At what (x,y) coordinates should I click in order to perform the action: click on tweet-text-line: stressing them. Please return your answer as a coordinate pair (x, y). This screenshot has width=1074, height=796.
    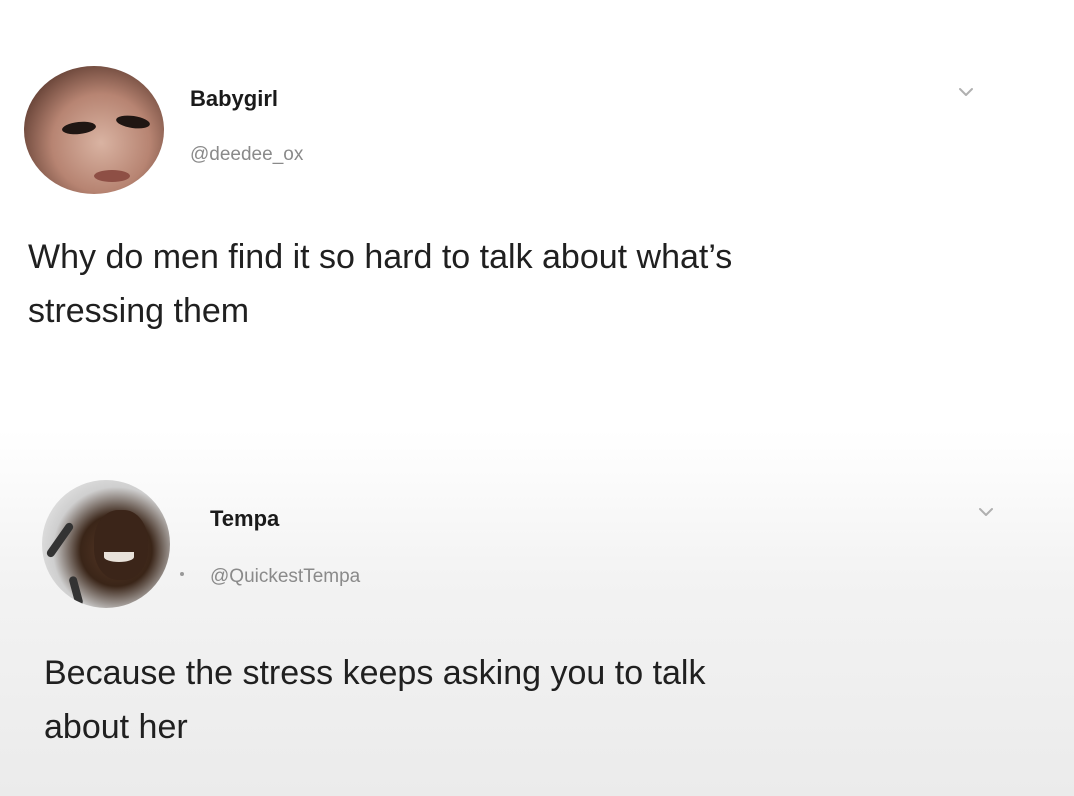
    Looking at the image, I should click on (139, 311).